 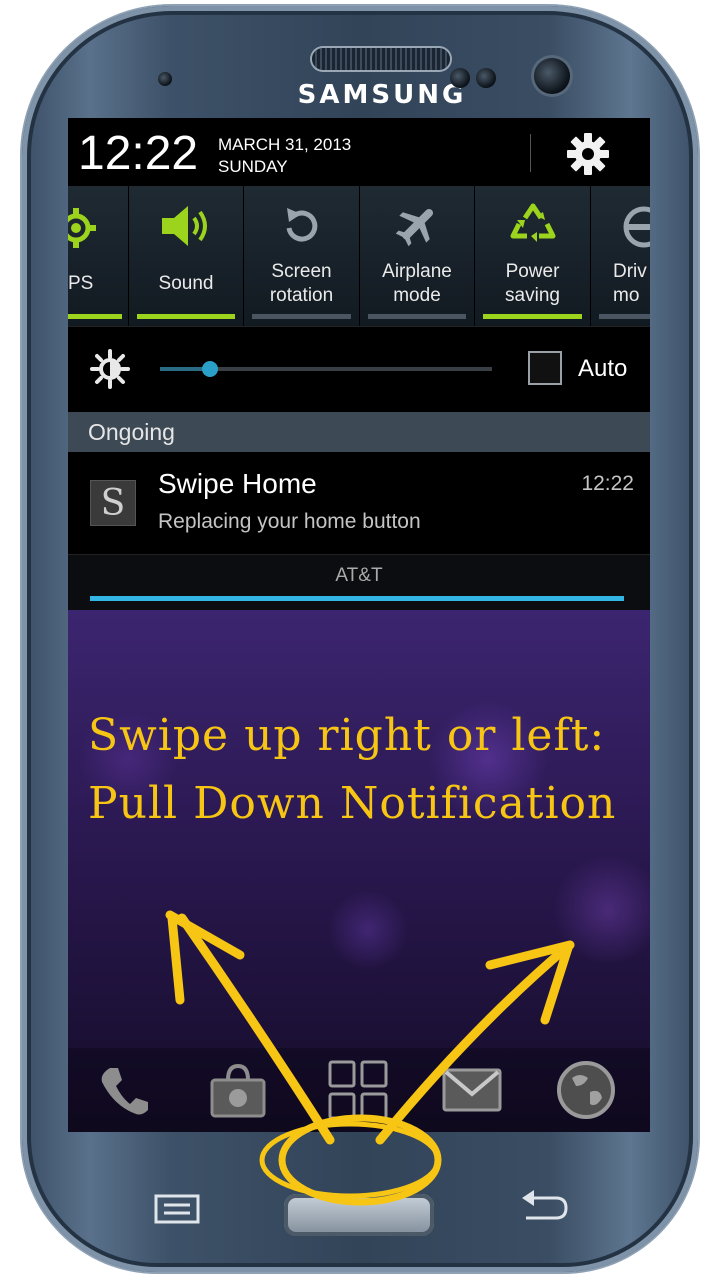 What do you see at coordinates (382, 95) in the screenshot?
I see `brand-logo: SAMSUNG` at bounding box center [382, 95].